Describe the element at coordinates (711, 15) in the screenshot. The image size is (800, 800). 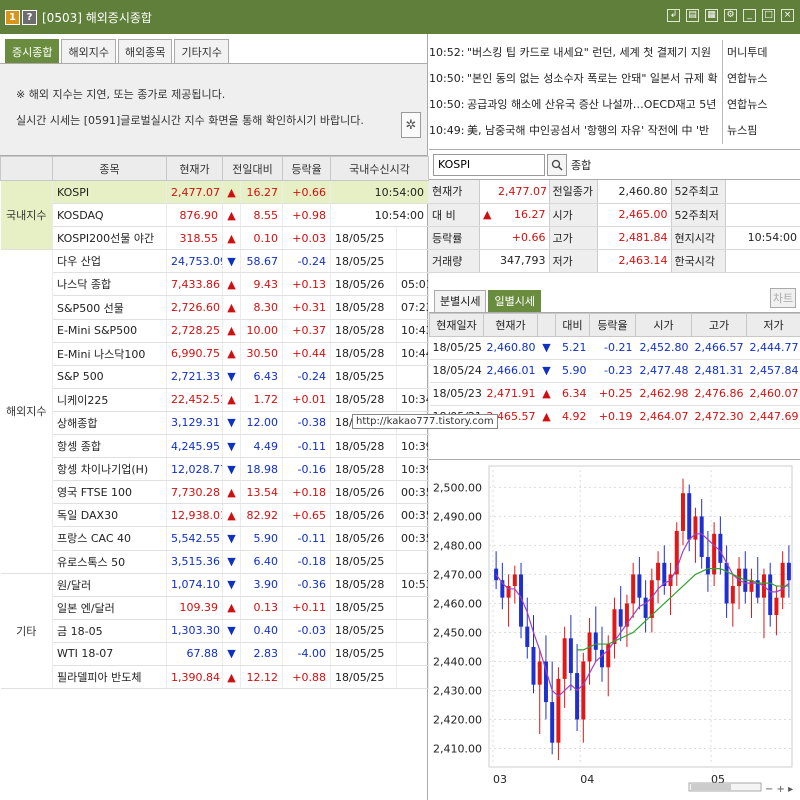
I see `print-icon: ▦` at that location.